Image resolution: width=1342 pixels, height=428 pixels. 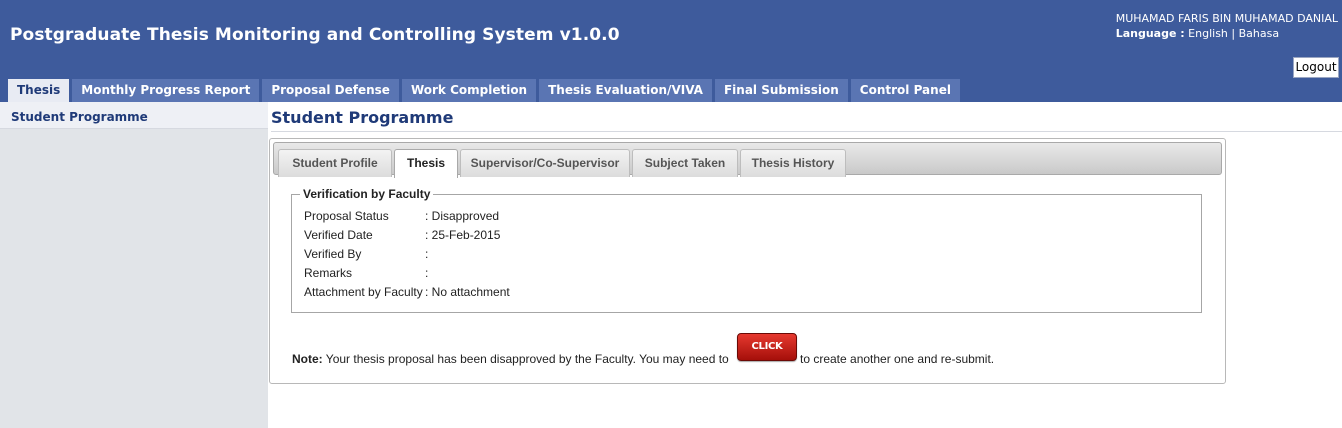 What do you see at coordinates (367, 194) in the screenshot?
I see `verification-legend: Verification by Faculty` at bounding box center [367, 194].